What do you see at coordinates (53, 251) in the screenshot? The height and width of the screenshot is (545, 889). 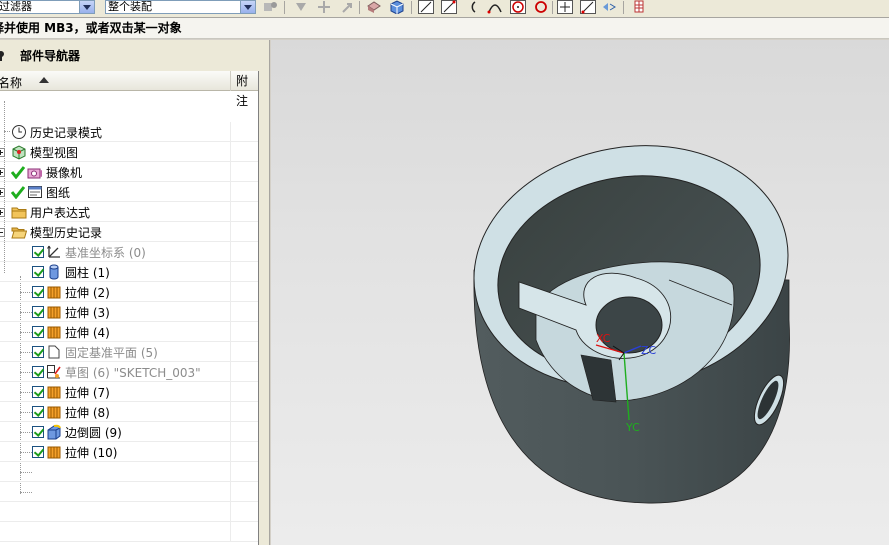 I see `datum-csys-icon` at bounding box center [53, 251].